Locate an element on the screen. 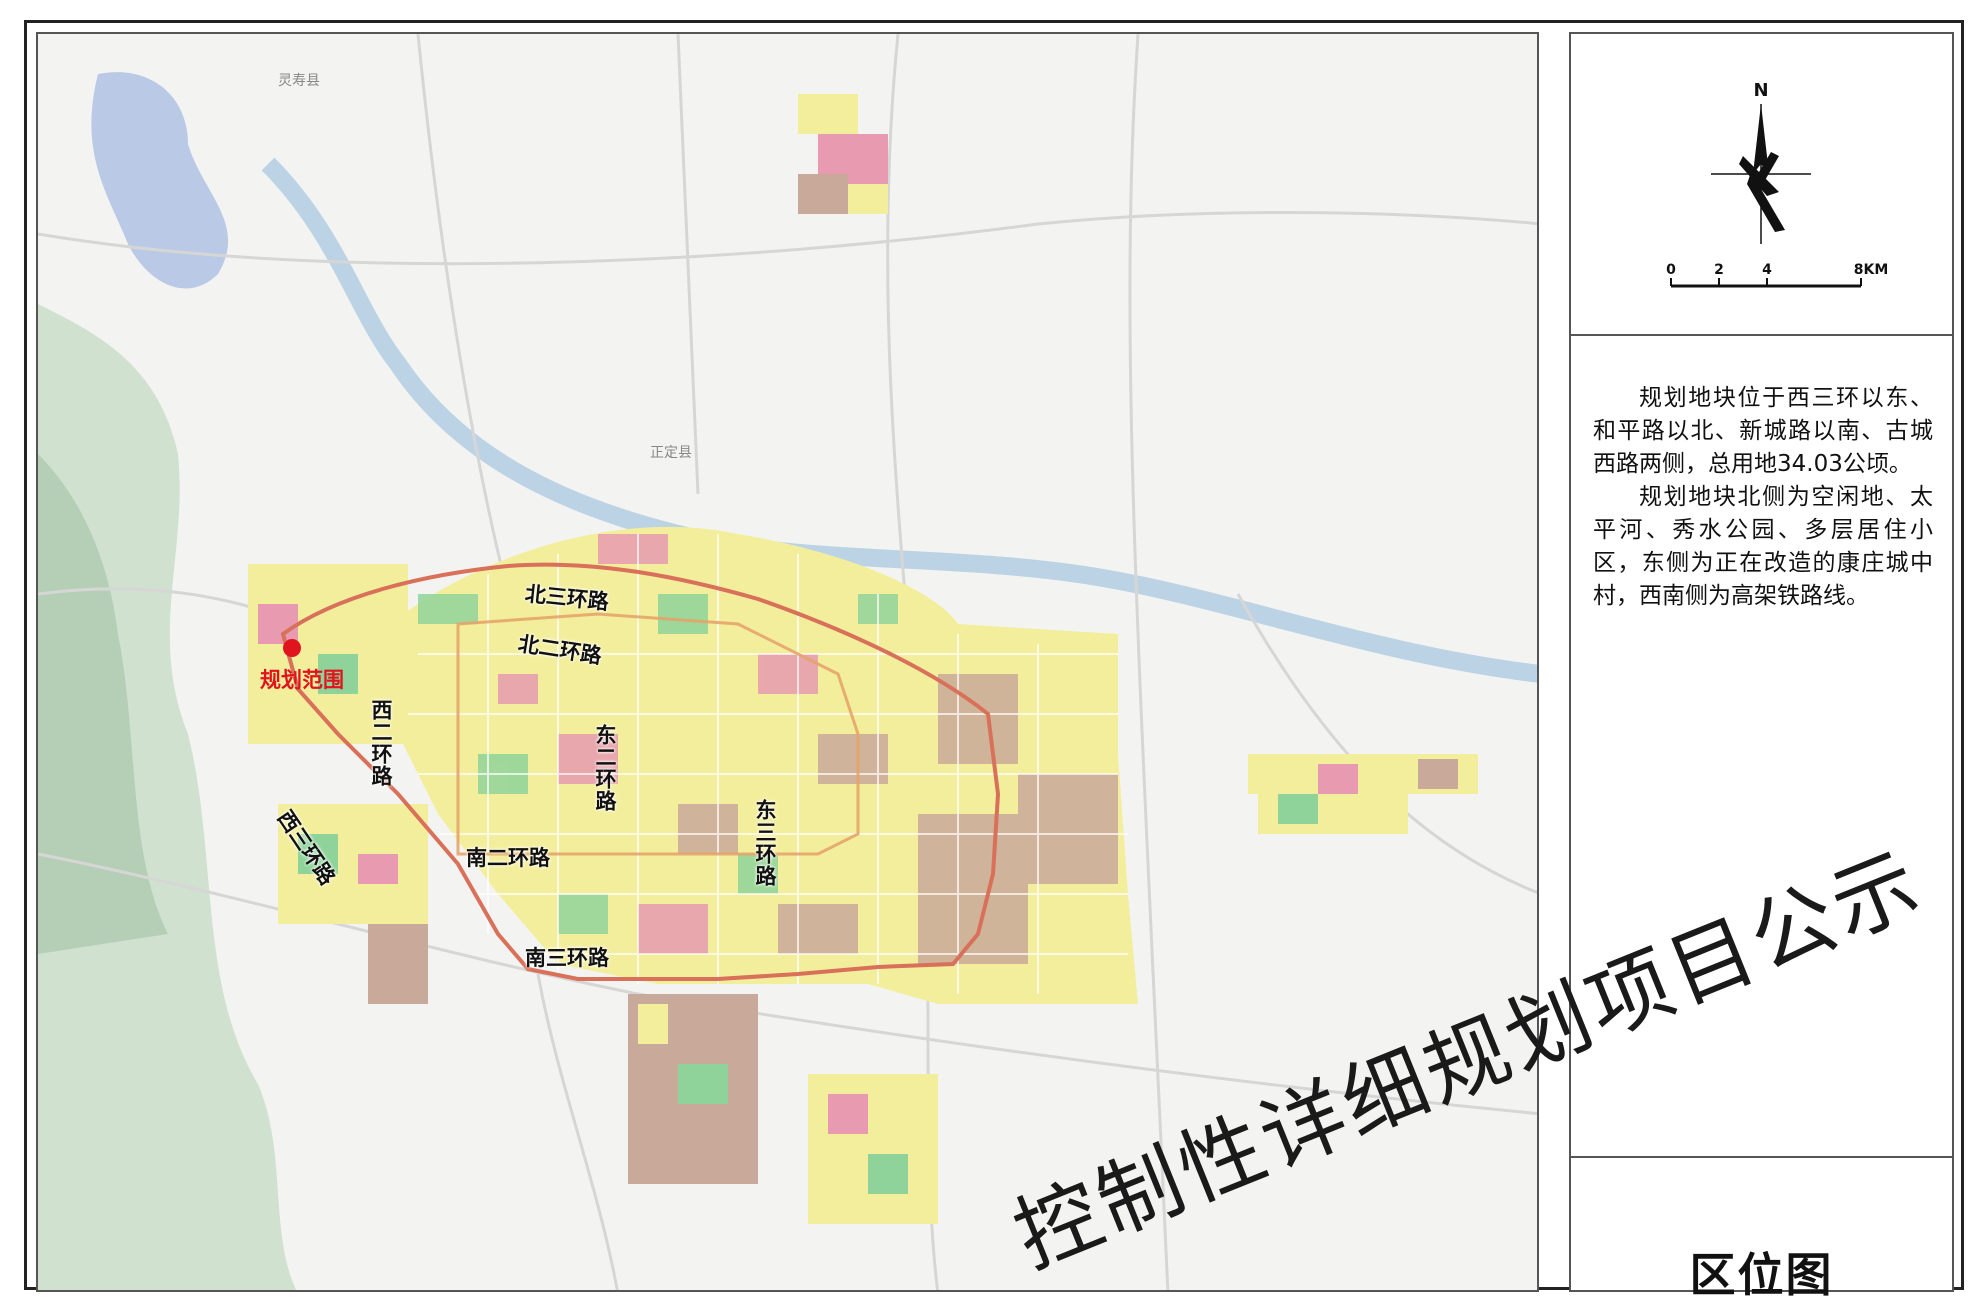  compass-scale-graphic: N 0 2 4 8KM is located at coordinates (1777, 184).